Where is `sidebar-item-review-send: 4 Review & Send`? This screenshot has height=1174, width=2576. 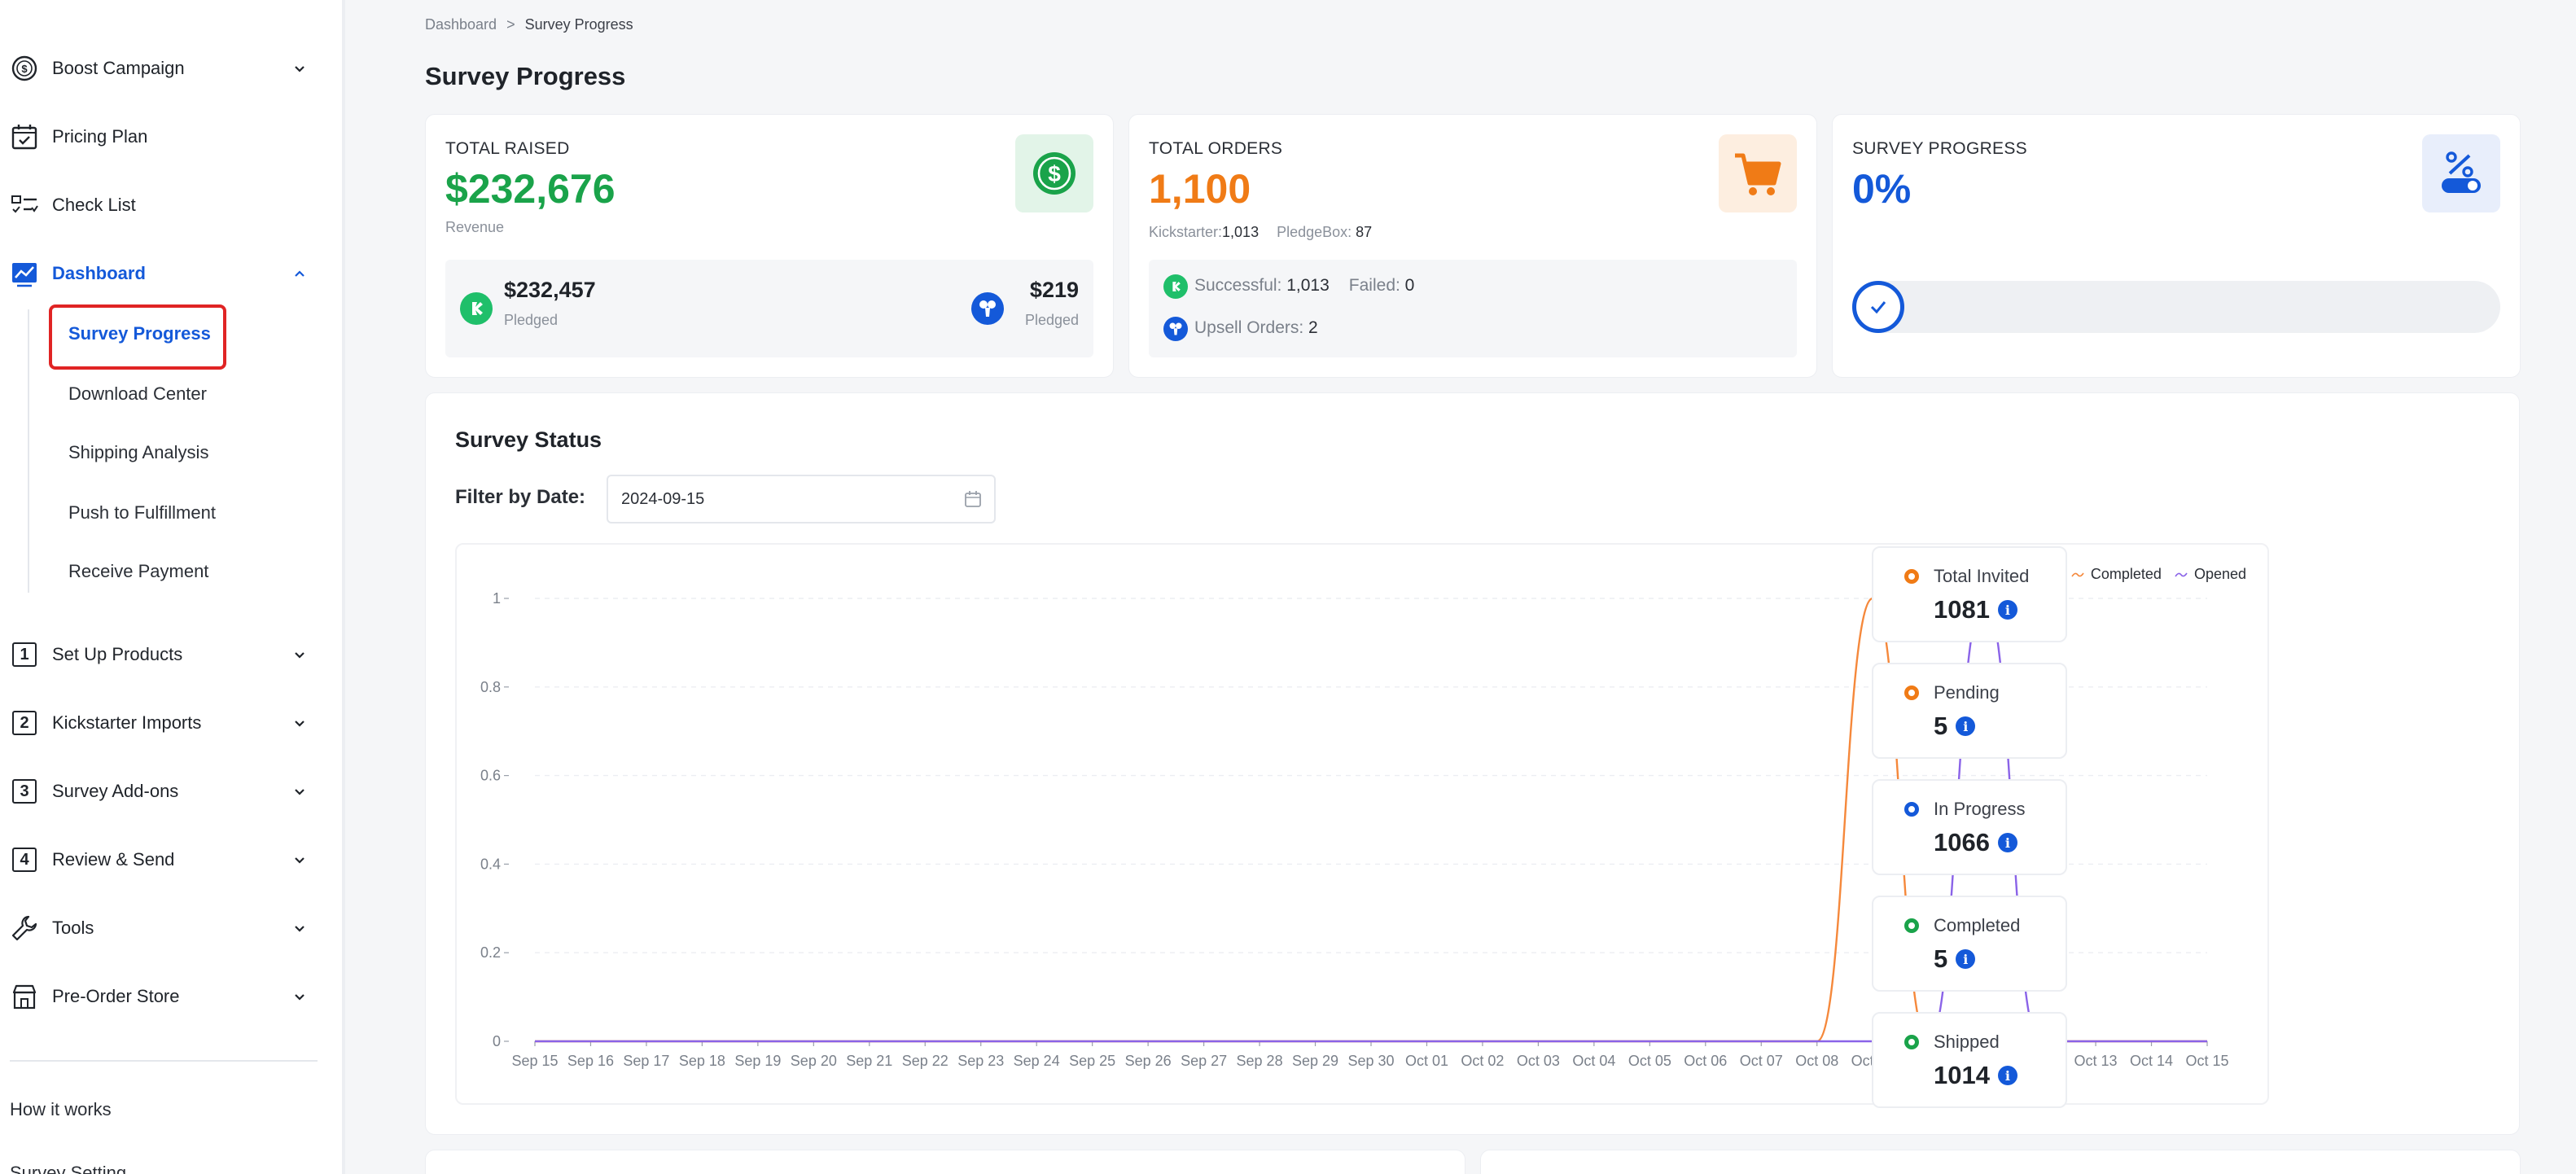
sidebar-item-review-send: 4 Review & Send is located at coordinates (163, 860).